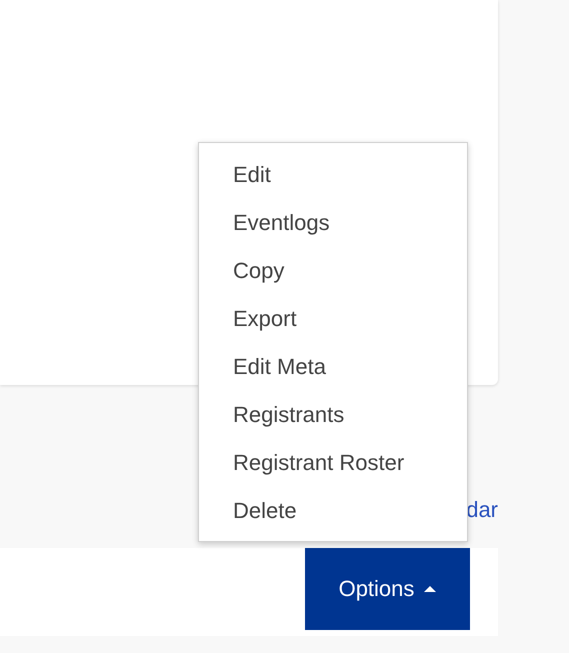 The height and width of the screenshot is (653, 569). I want to click on menu-item: Edit, so click(333, 175).